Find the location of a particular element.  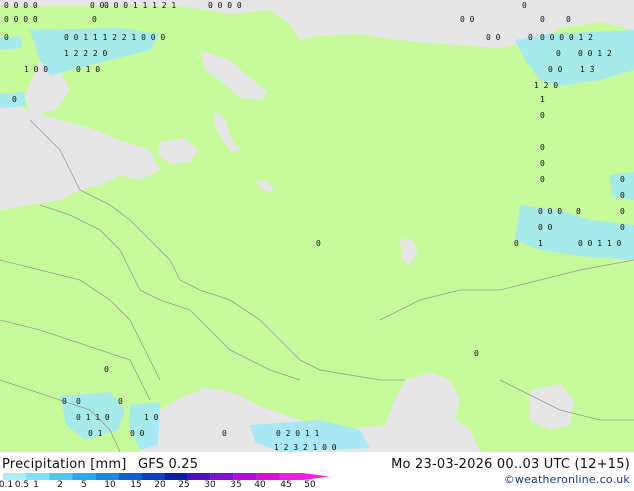

precip-value-label: 1 3 is located at coordinates (587, 69).